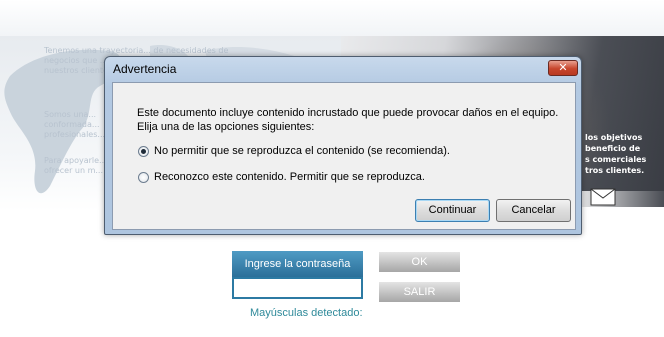 The width and height of the screenshot is (664, 337). What do you see at coordinates (332, 20) in the screenshot?
I see `page-top-strip` at bounding box center [332, 20].